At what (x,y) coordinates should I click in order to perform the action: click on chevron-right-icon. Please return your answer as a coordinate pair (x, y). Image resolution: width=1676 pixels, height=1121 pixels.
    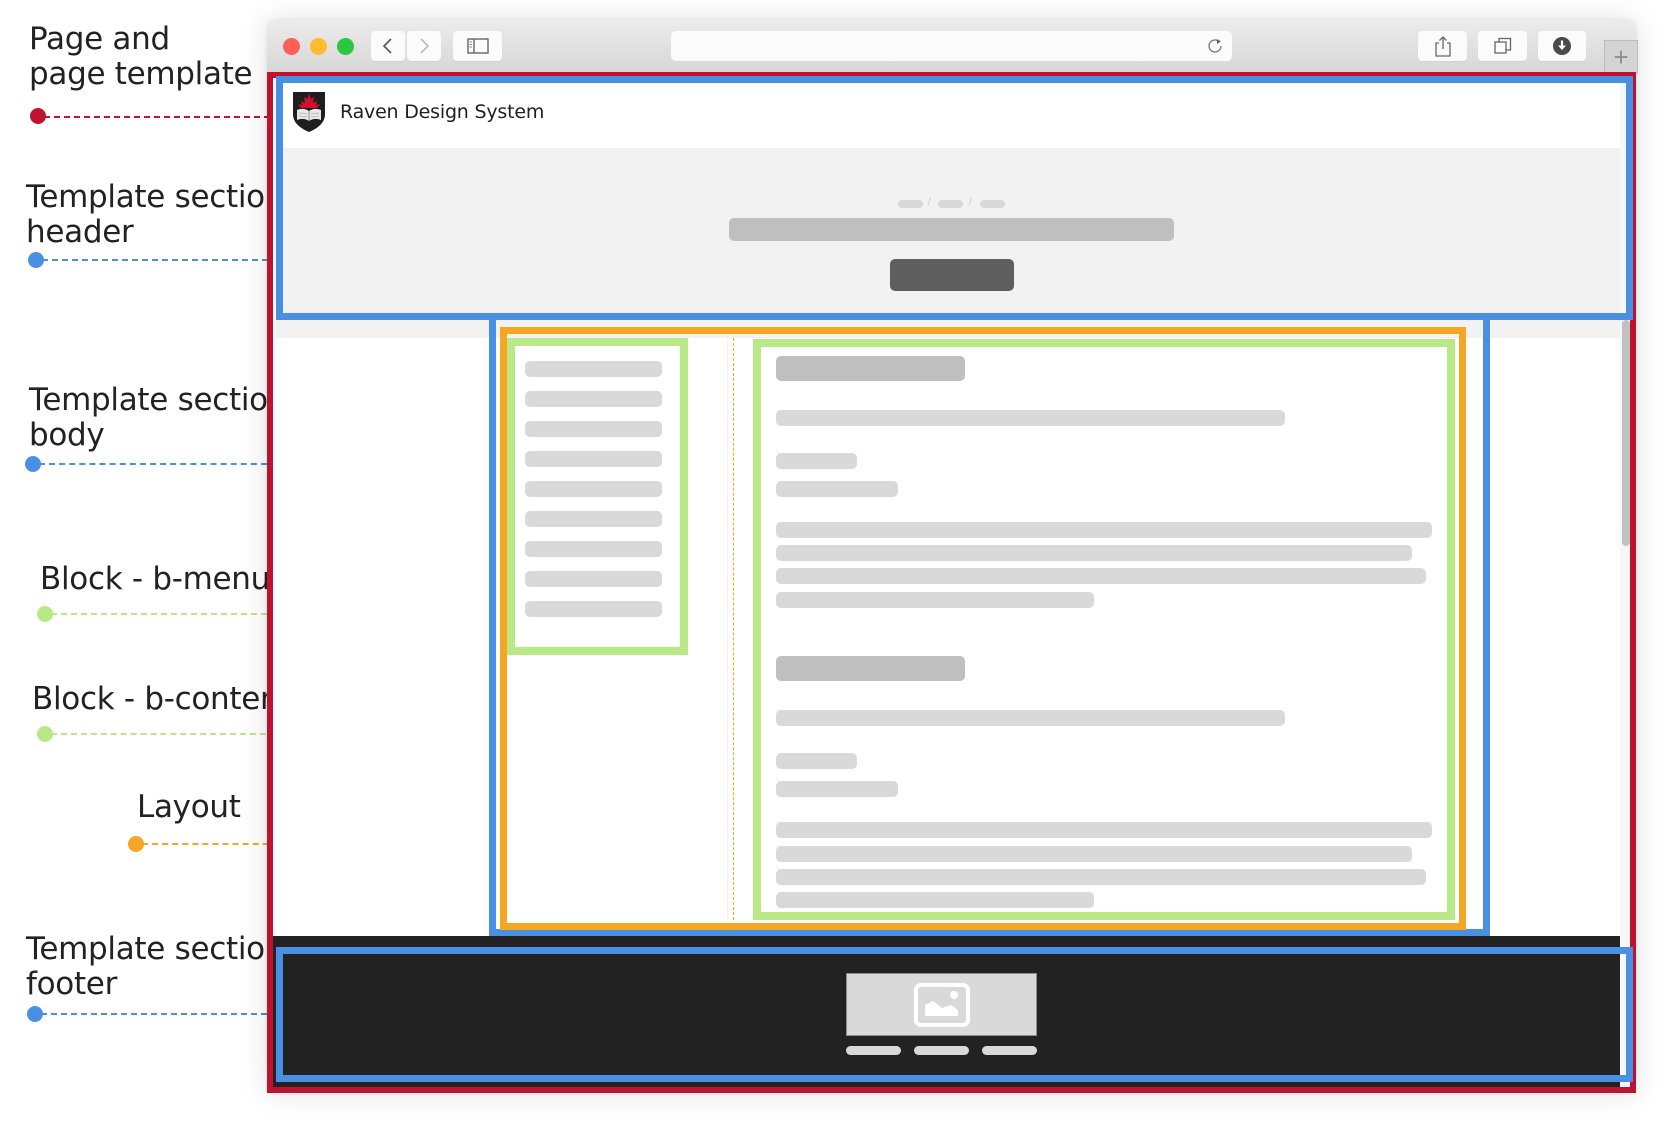
    Looking at the image, I should click on (425, 46).